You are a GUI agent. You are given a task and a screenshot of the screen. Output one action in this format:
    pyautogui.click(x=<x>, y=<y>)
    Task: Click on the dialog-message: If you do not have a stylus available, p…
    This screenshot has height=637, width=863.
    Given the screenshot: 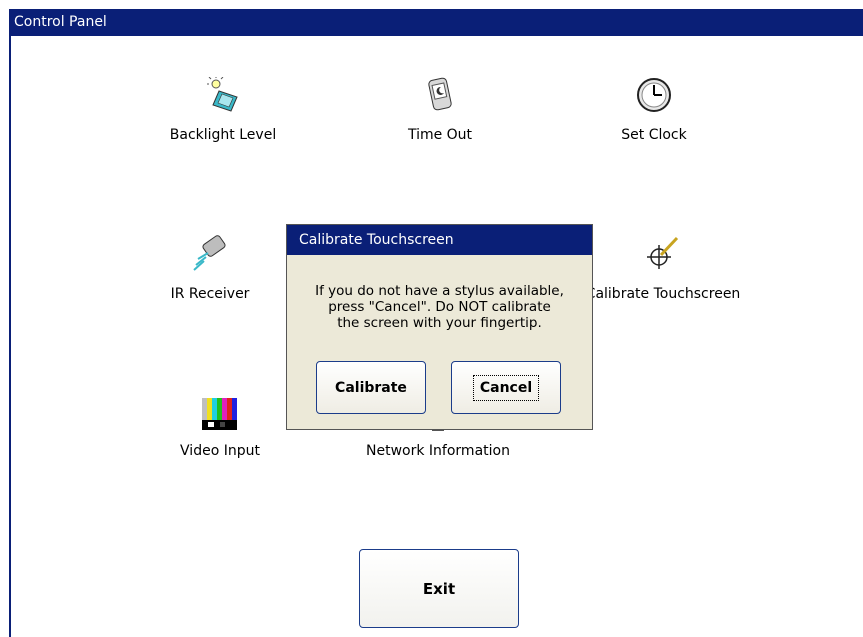 What is the action you would take?
    pyautogui.click(x=439, y=307)
    